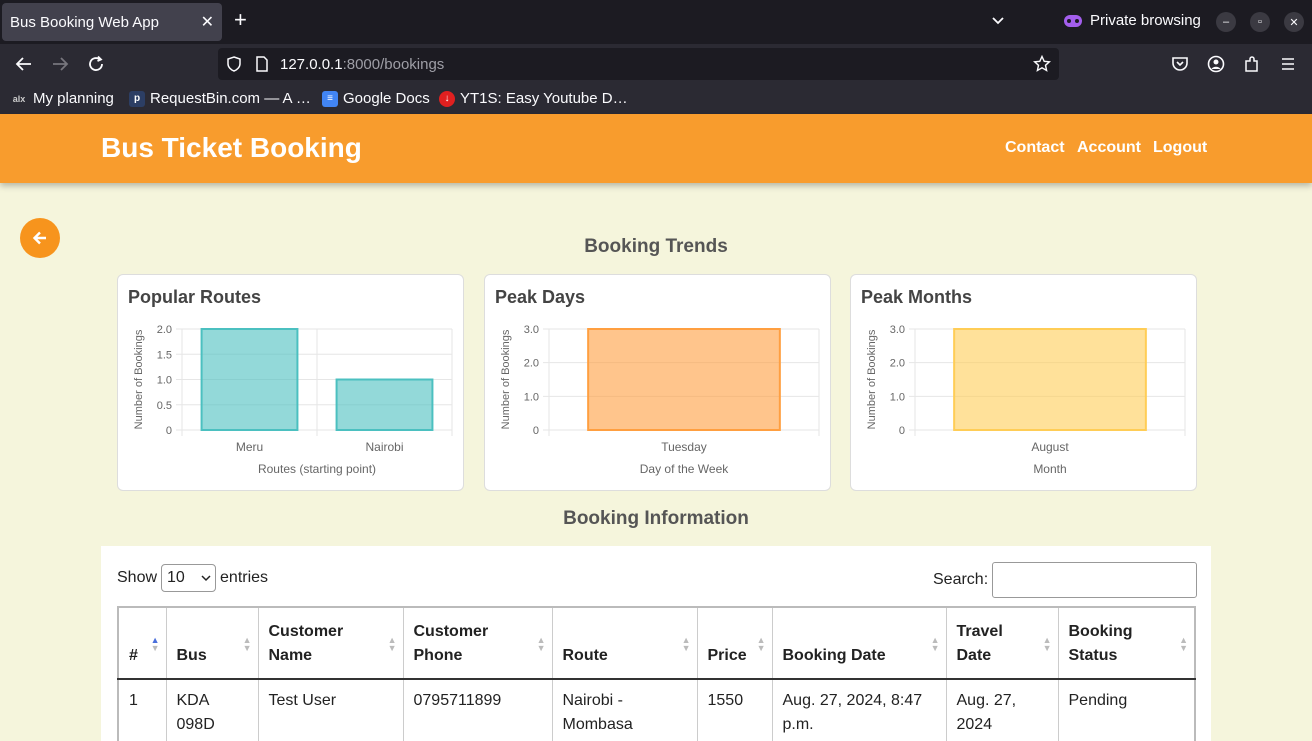 This screenshot has height=741, width=1312. I want to click on url-path: :8000/bookings, so click(393, 64).